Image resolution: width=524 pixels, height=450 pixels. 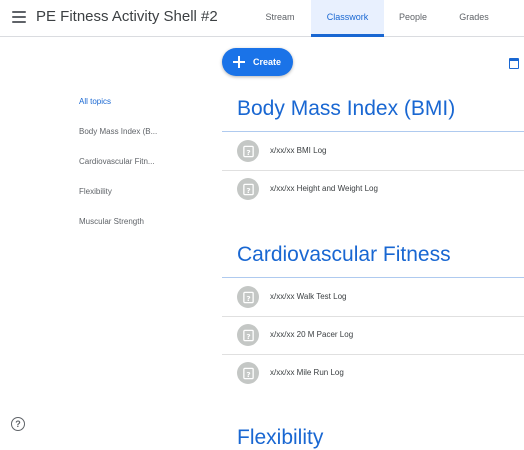 I want to click on assignment-item: ? x/xx/xx Mile Run Log, so click(x=373, y=373).